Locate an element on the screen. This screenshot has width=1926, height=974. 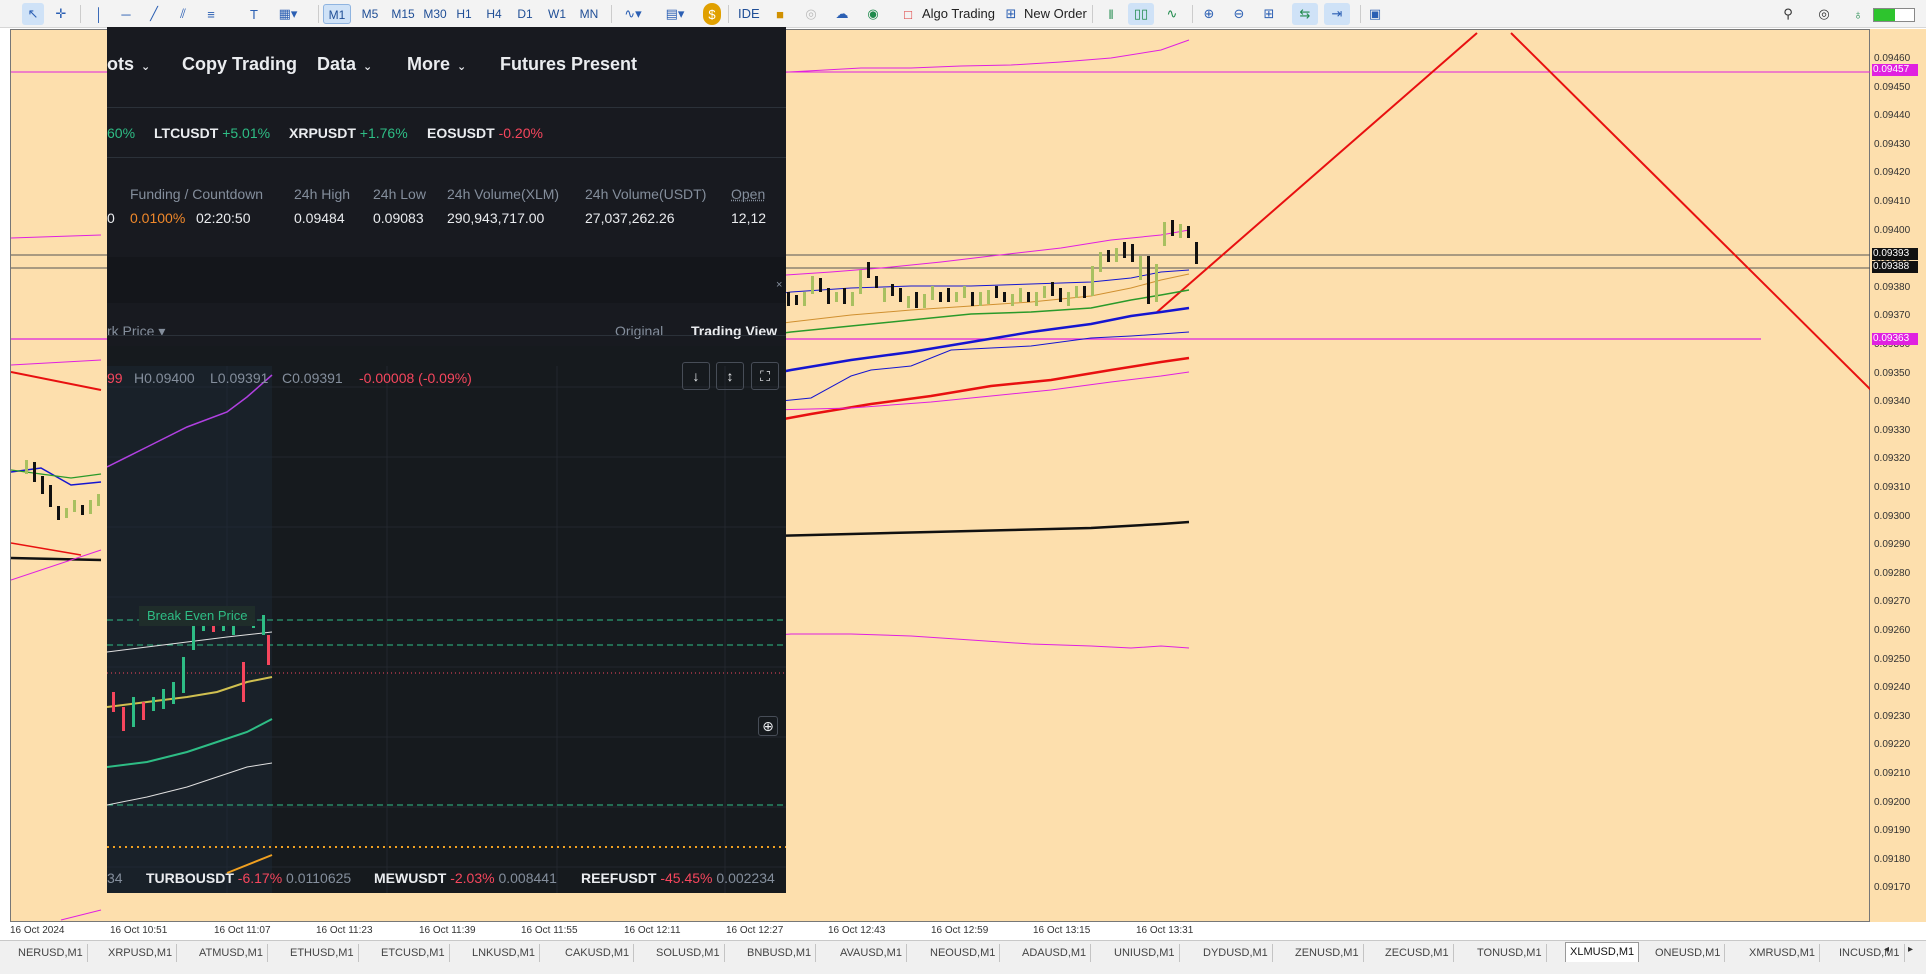
tab-scroll-left-icon: ◂ is located at coordinates (1886, 949).